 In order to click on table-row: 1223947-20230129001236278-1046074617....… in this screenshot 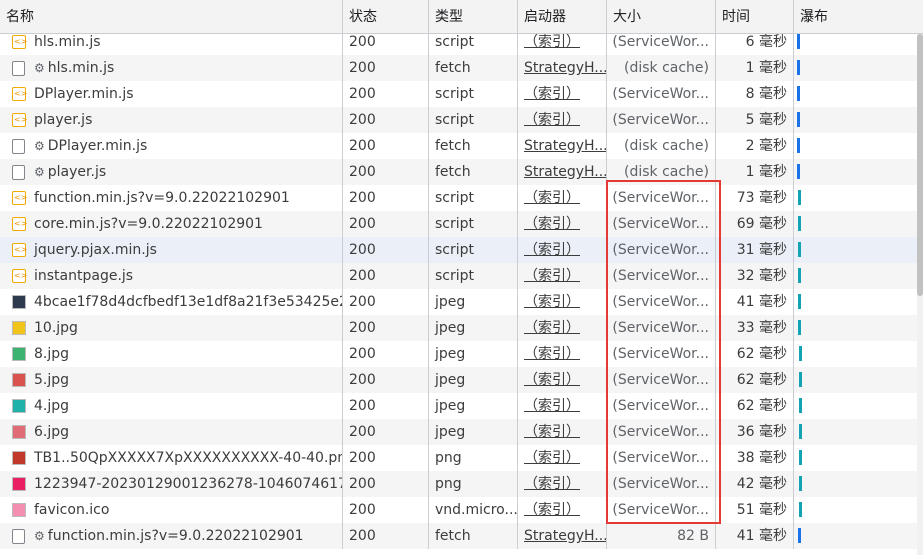, I will do `click(458, 484)`.